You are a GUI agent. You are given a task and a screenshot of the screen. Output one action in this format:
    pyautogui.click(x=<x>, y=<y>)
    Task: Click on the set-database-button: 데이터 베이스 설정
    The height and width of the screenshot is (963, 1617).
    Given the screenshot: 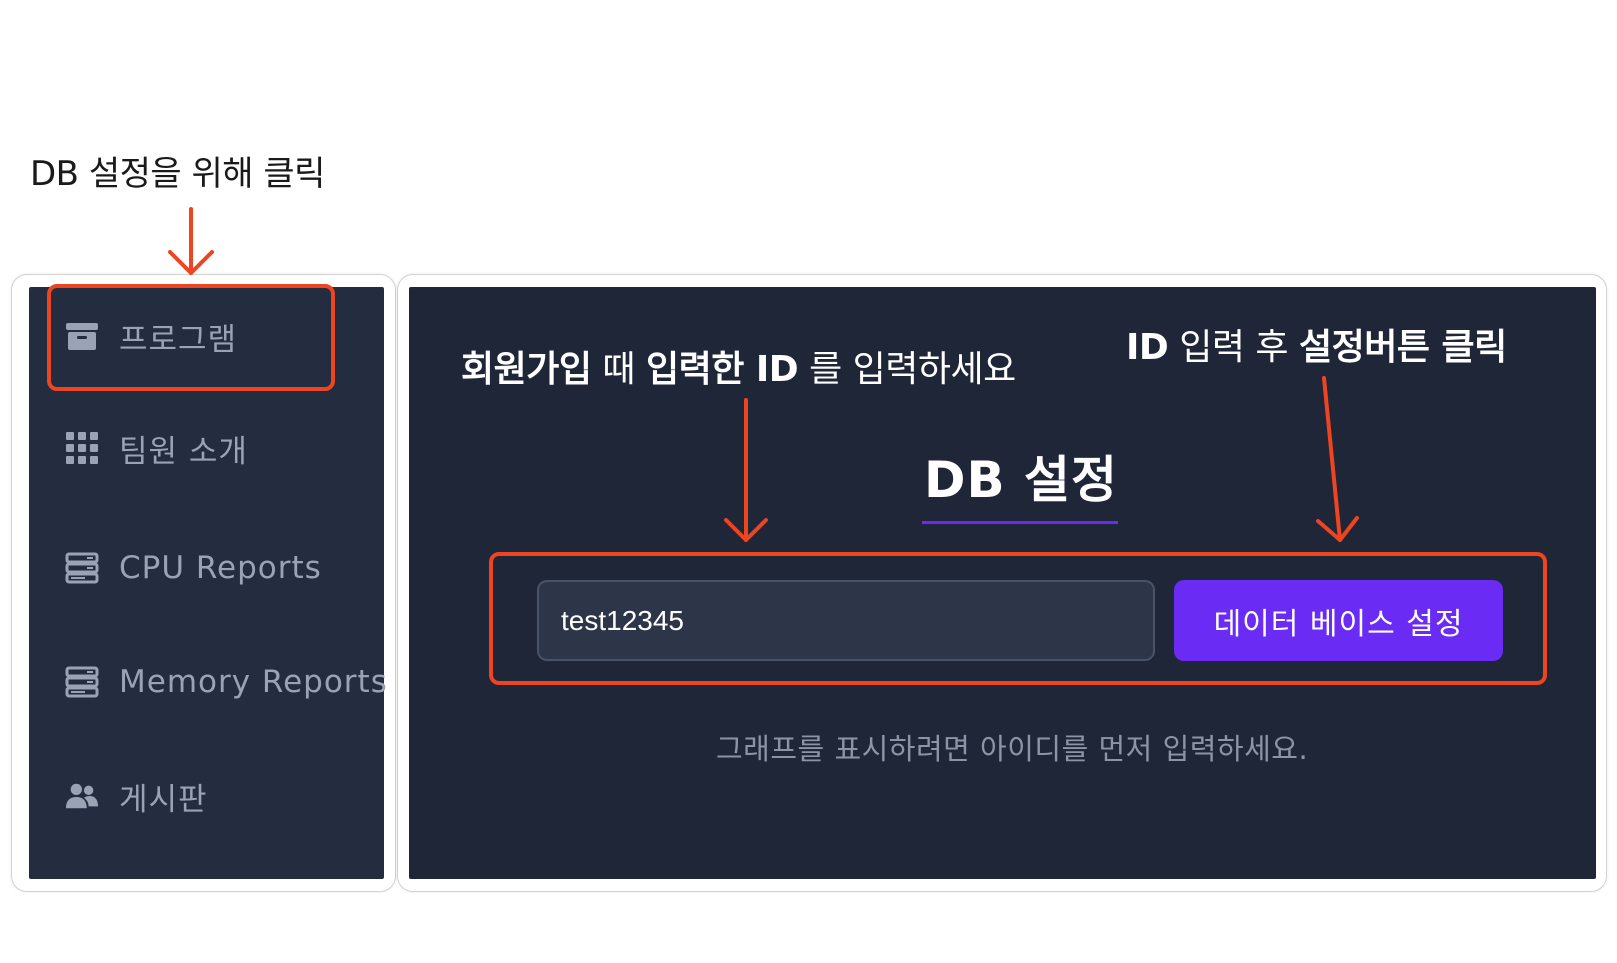 What is the action you would take?
    pyautogui.click(x=1338, y=620)
    